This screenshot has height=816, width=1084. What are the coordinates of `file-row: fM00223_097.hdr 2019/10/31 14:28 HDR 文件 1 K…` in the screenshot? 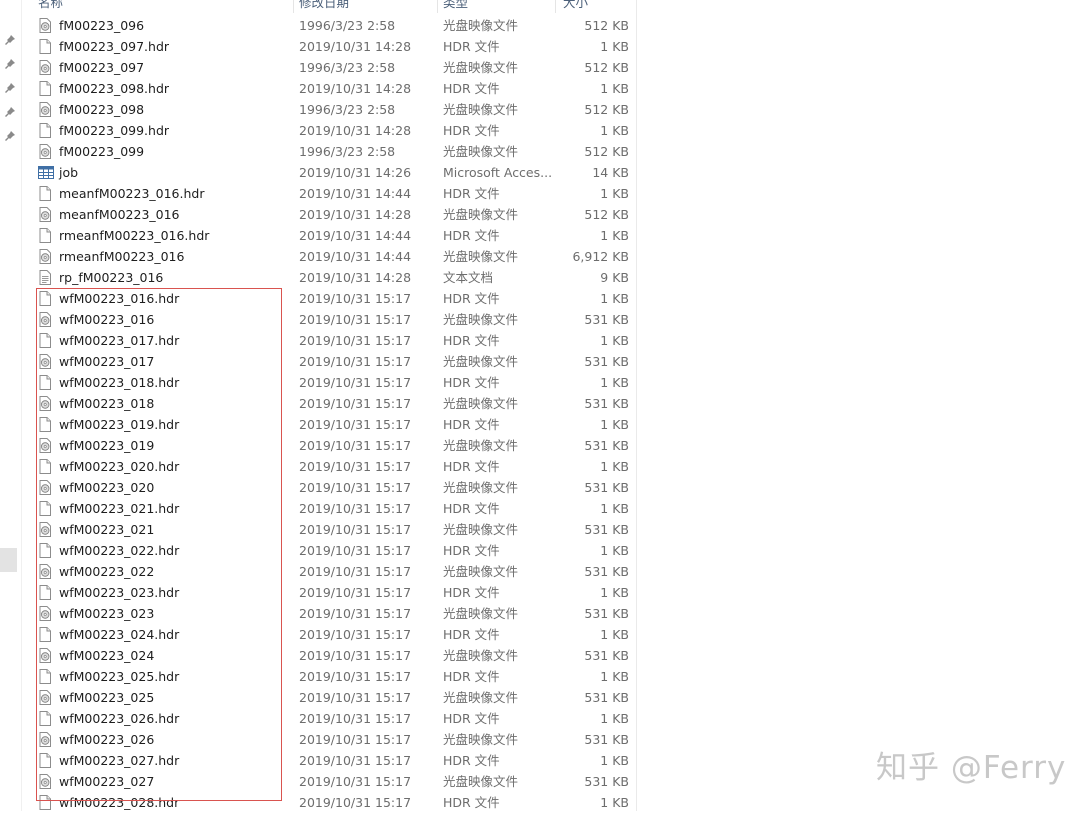 It's located at (341, 46).